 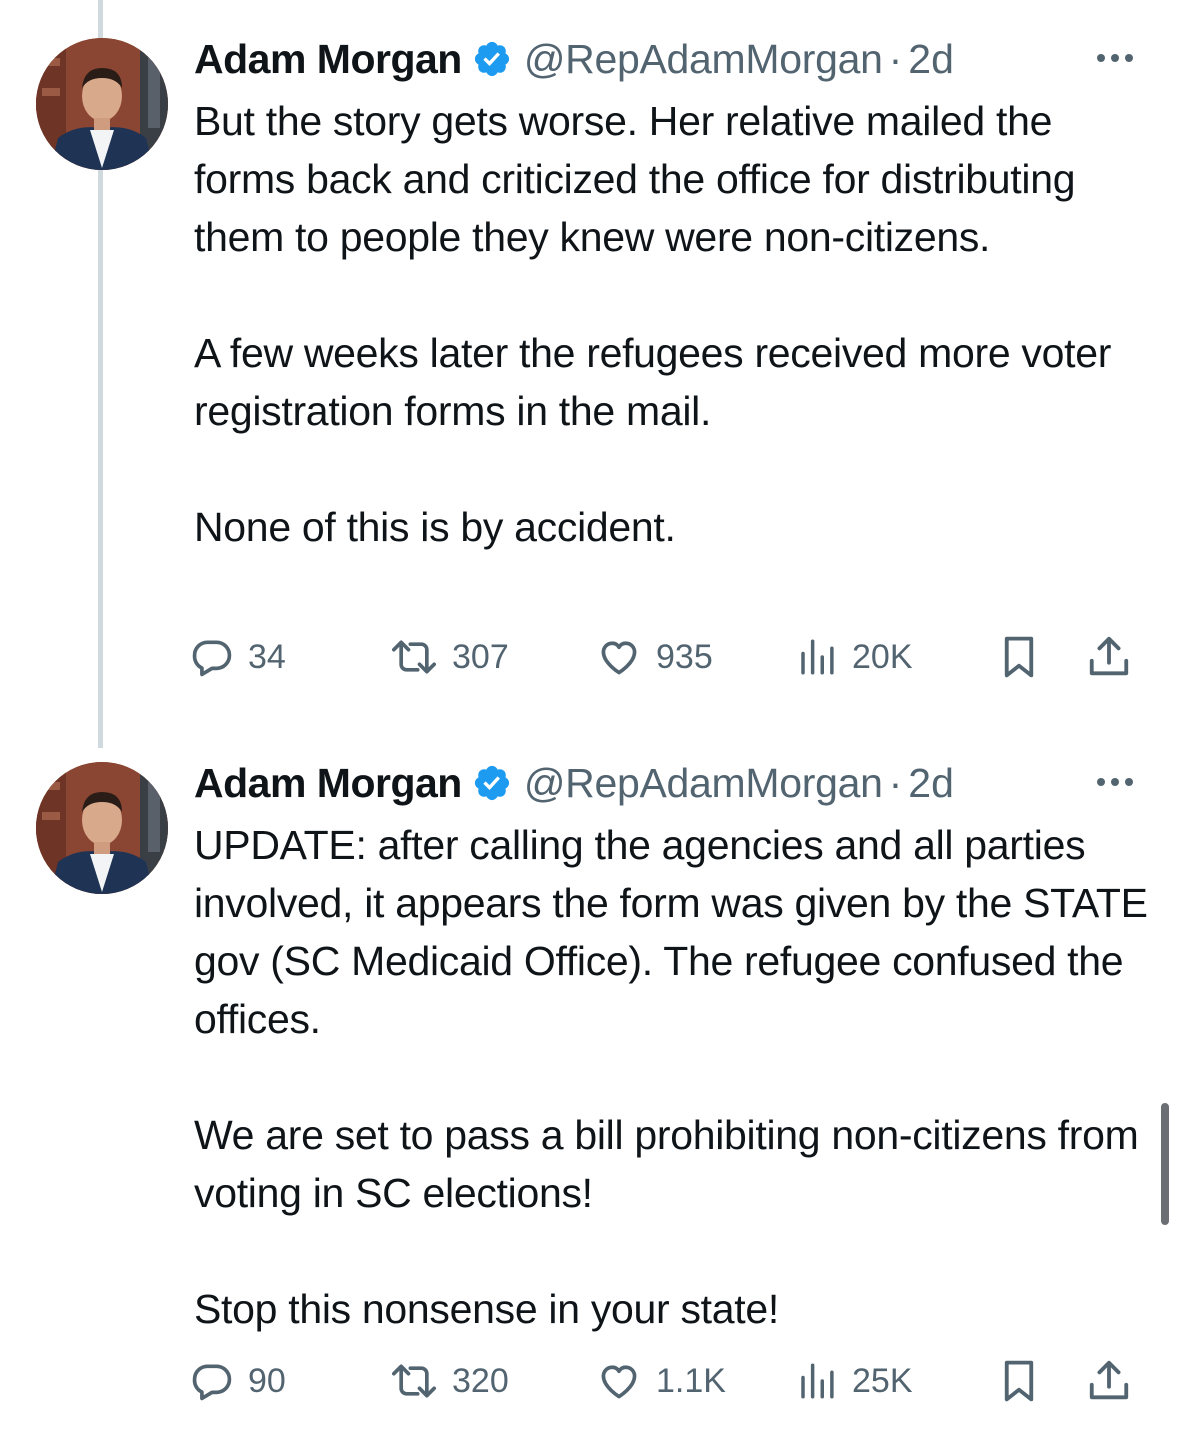 I want to click on like-count: 1.1K, so click(x=691, y=1380).